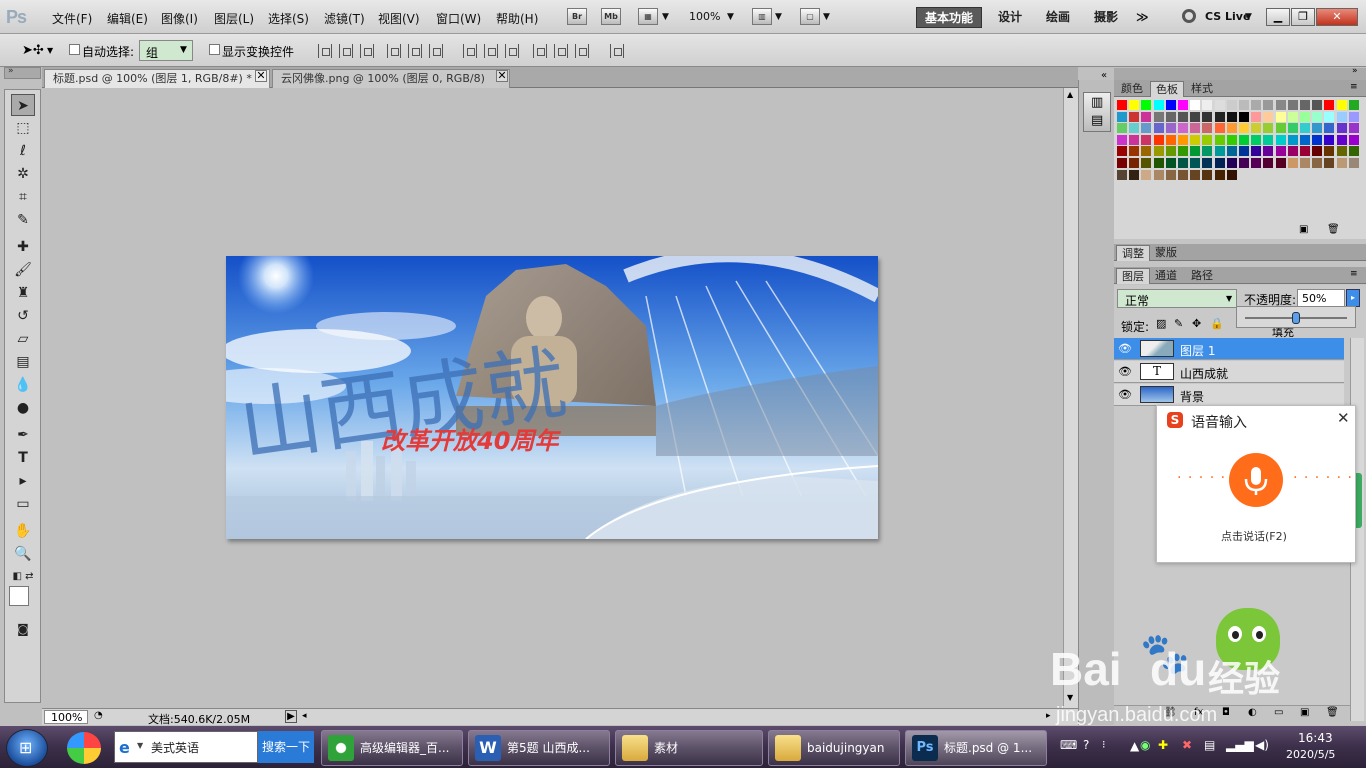  Describe the element at coordinates (22, 72) in the screenshot. I see `toolbox-header: »` at that location.